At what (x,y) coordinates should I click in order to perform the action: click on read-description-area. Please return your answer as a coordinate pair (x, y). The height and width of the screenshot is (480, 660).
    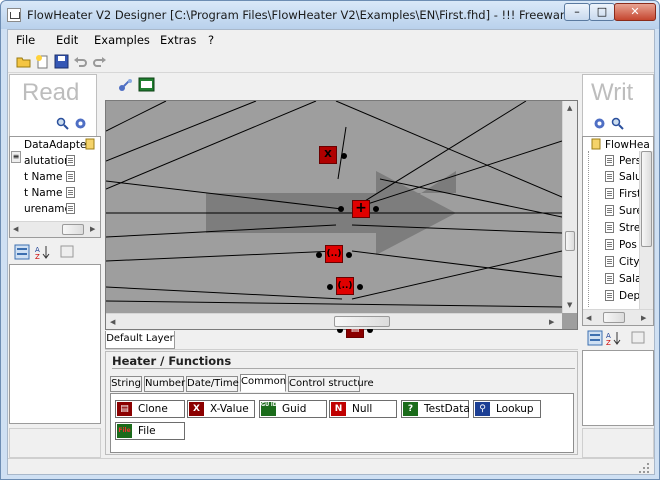
    Looking at the image, I should click on (55, 443).